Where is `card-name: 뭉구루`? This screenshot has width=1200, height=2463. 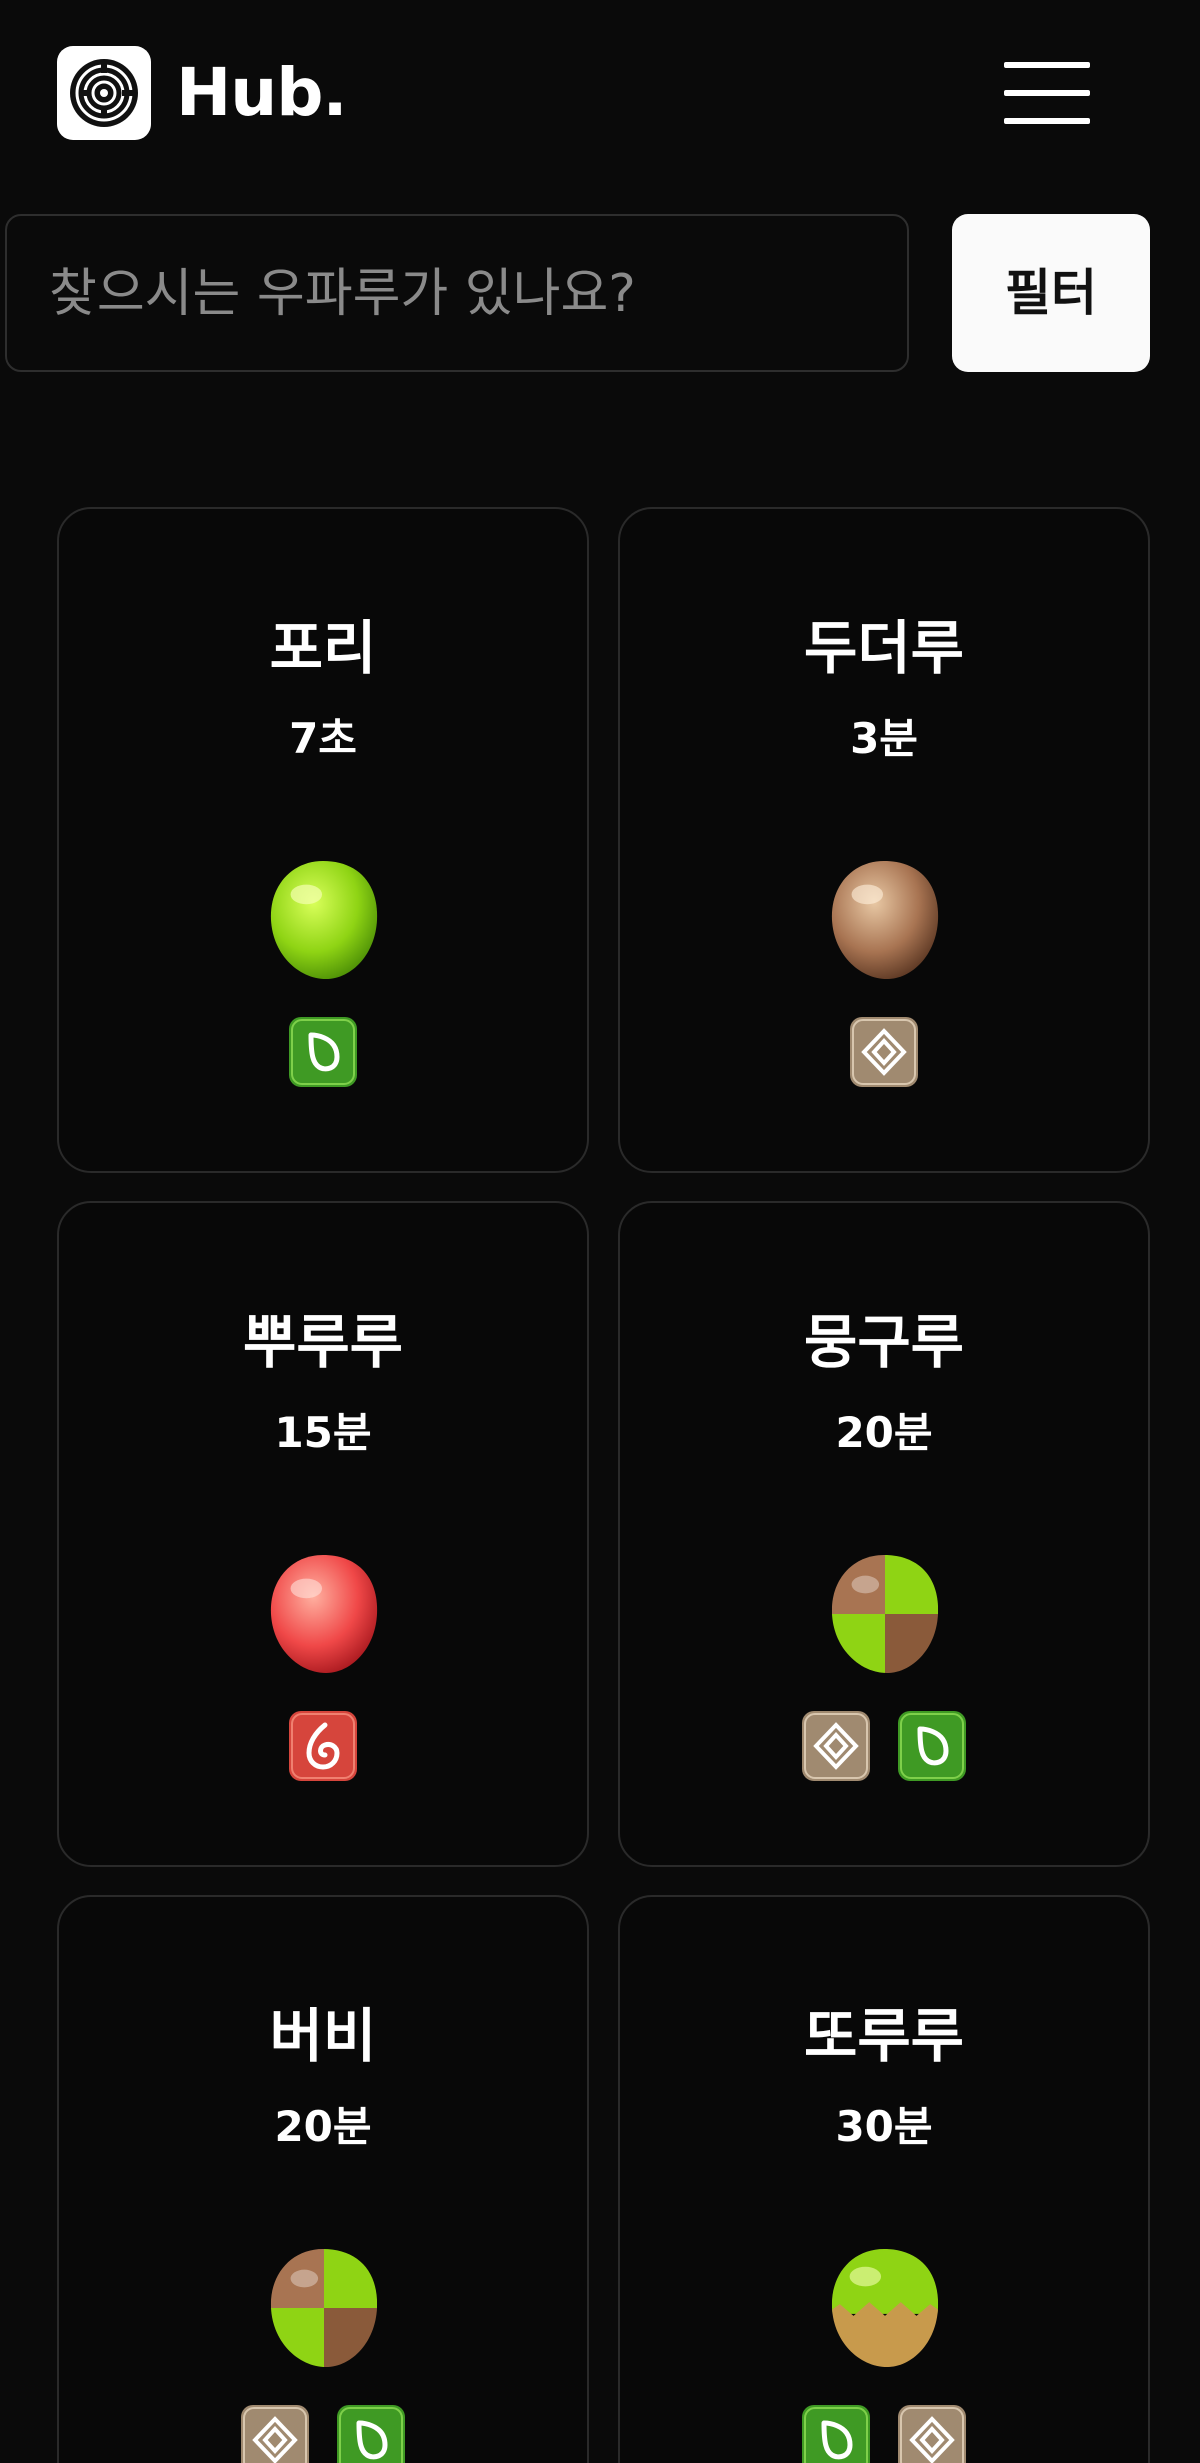 card-name: 뭉구루 is located at coordinates (884, 1342).